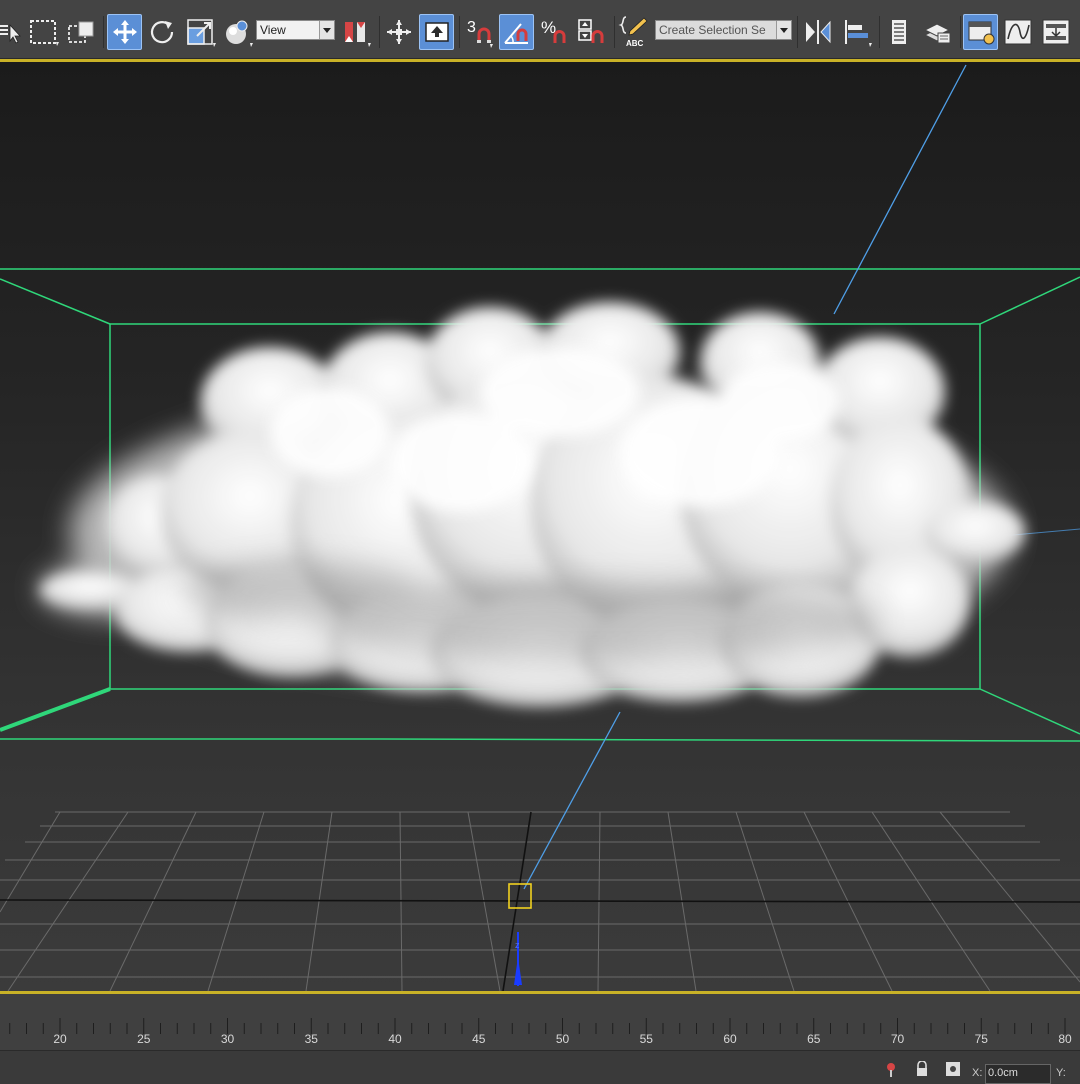 This screenshot has width=1080, height=1084. I want to click on toggle-ribbon-icon, so click(980, 32).